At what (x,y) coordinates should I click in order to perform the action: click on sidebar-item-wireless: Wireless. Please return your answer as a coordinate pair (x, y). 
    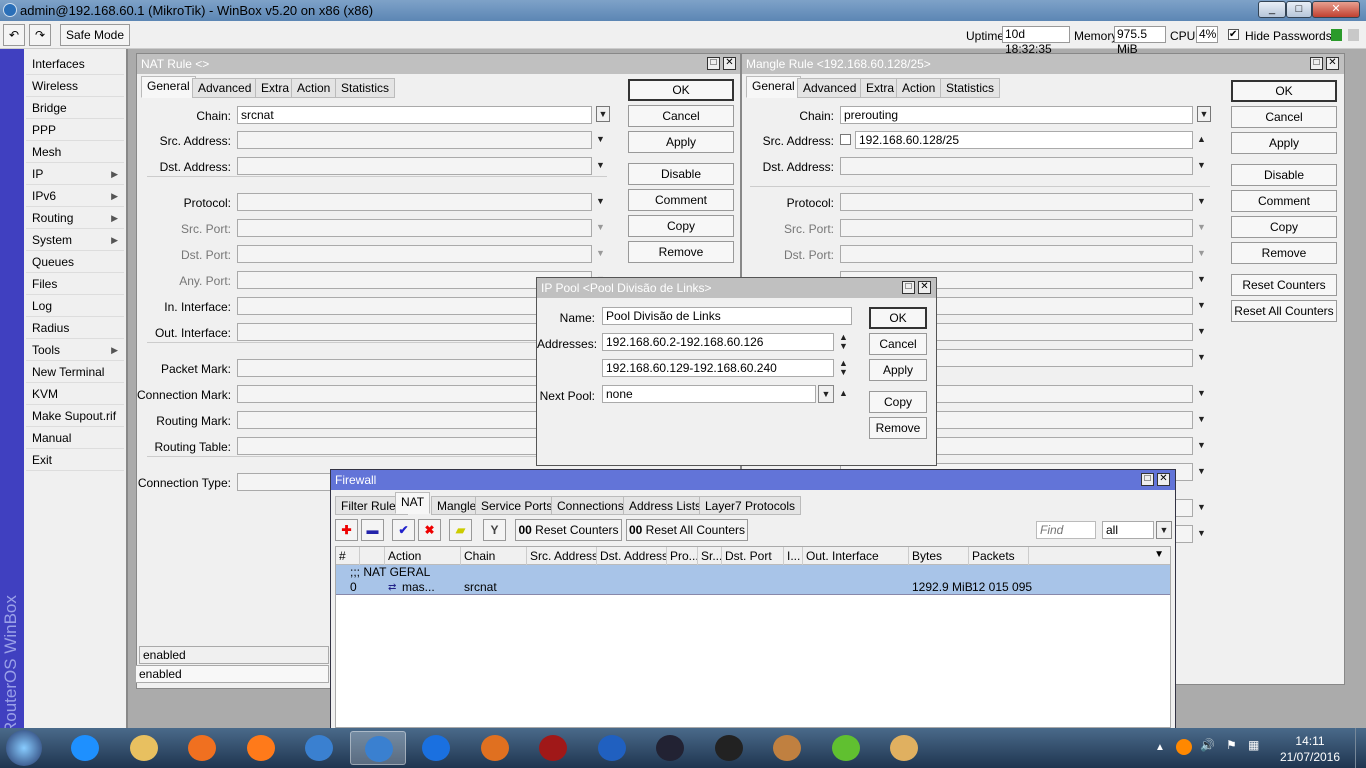
    Looking at the image, I should click on (75, 86).